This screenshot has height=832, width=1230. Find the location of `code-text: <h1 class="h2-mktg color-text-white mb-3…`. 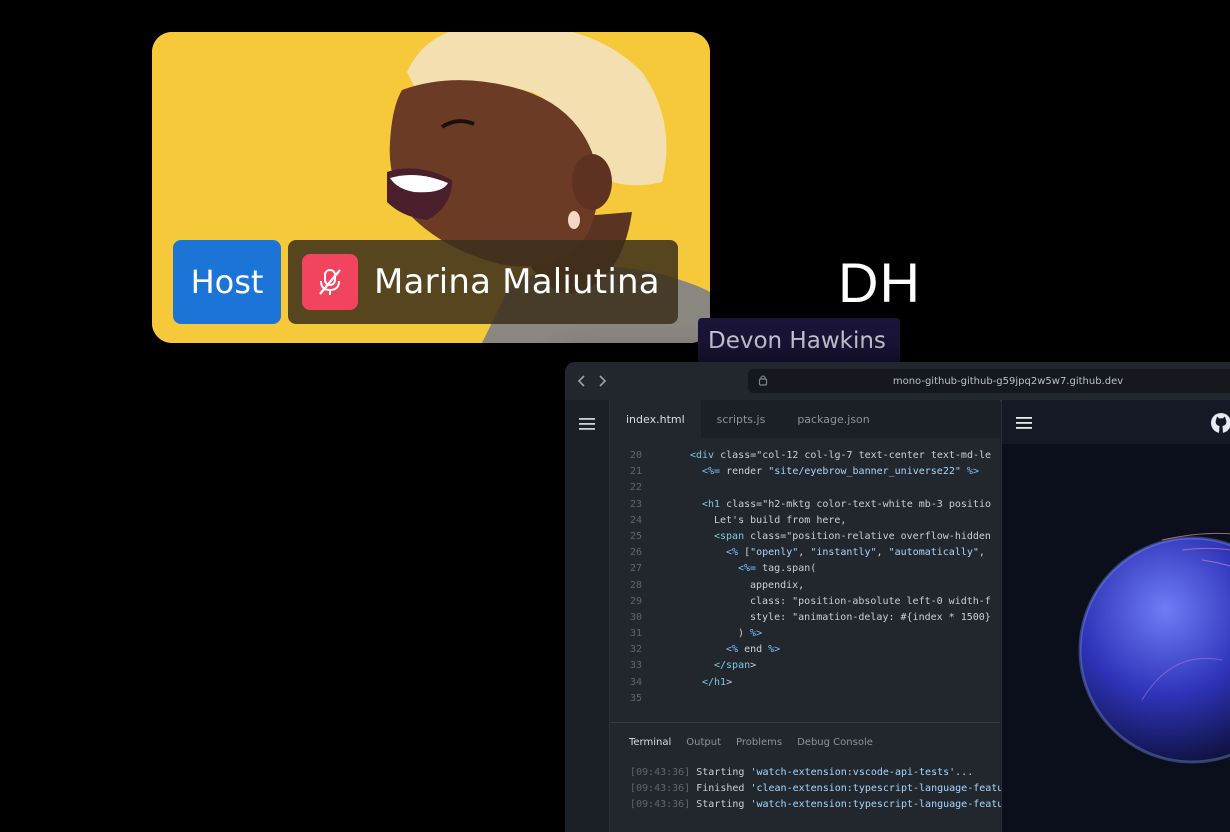

code-text: <h1 class="h2-mktg color-text-white mb-3… is located at coordinates (846, 504).